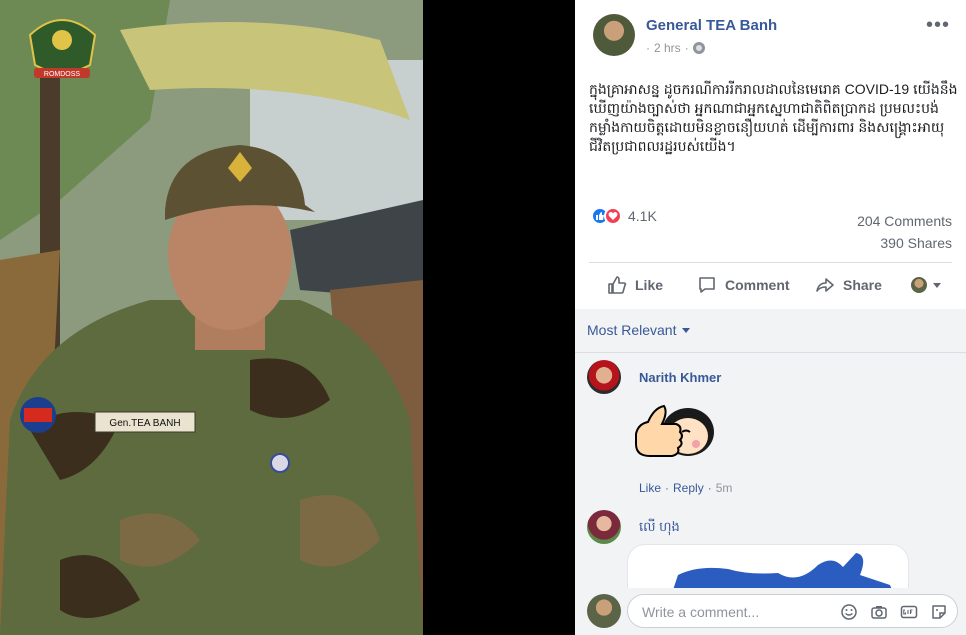 This screenshot has height=635, width=966. What do you see at coordinates (904, 221) in the screenshot?
I see `comments-count-link: 204 Comments` at bounding box center [904, 221].